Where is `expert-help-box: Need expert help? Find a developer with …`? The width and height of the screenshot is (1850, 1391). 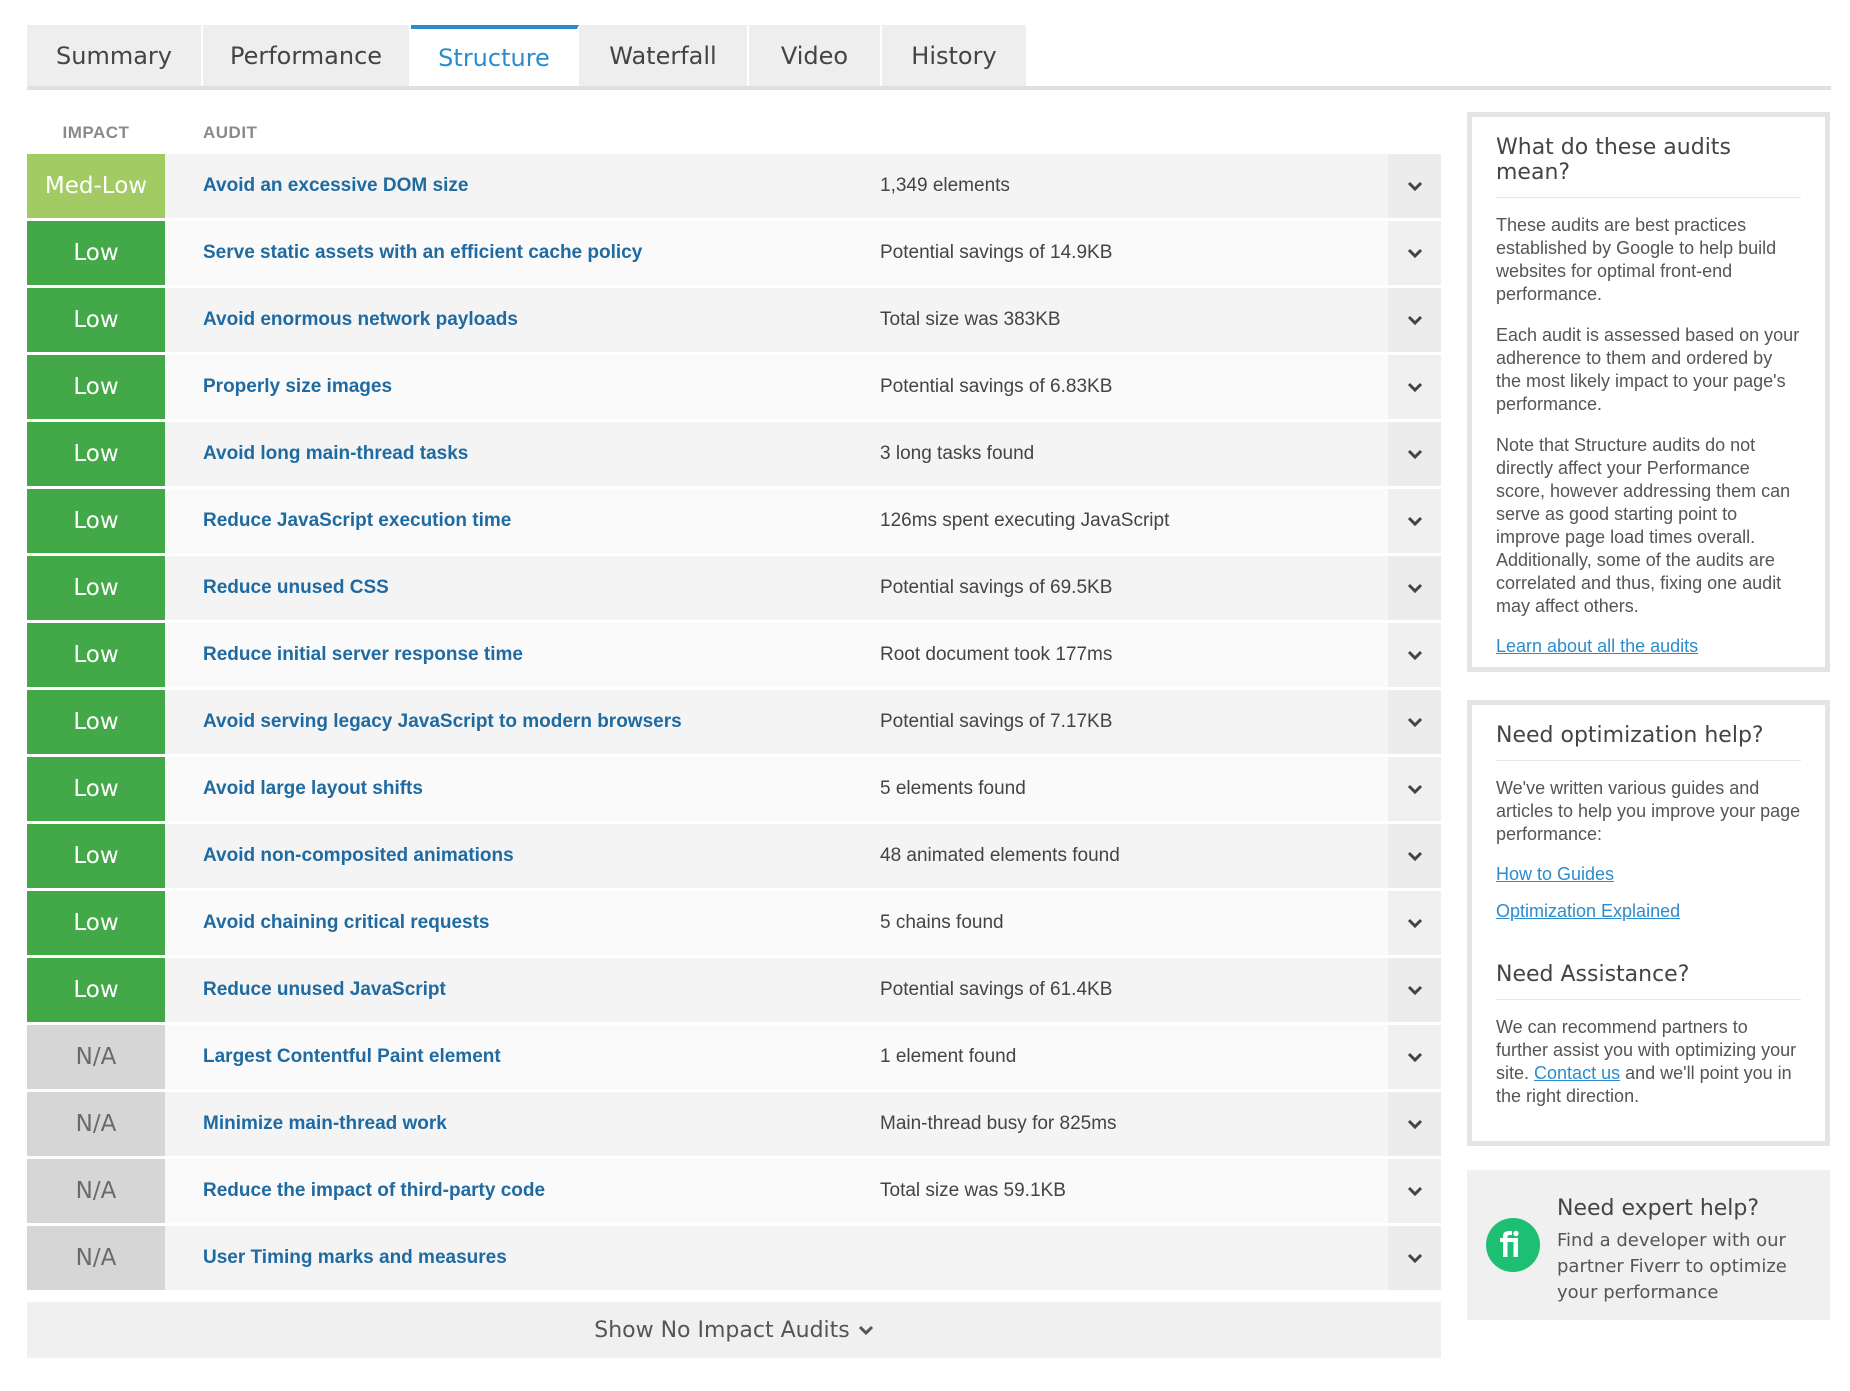 expert-help-box: Need expert help? Find a developer with … is located at coordinates (1648, 1245).